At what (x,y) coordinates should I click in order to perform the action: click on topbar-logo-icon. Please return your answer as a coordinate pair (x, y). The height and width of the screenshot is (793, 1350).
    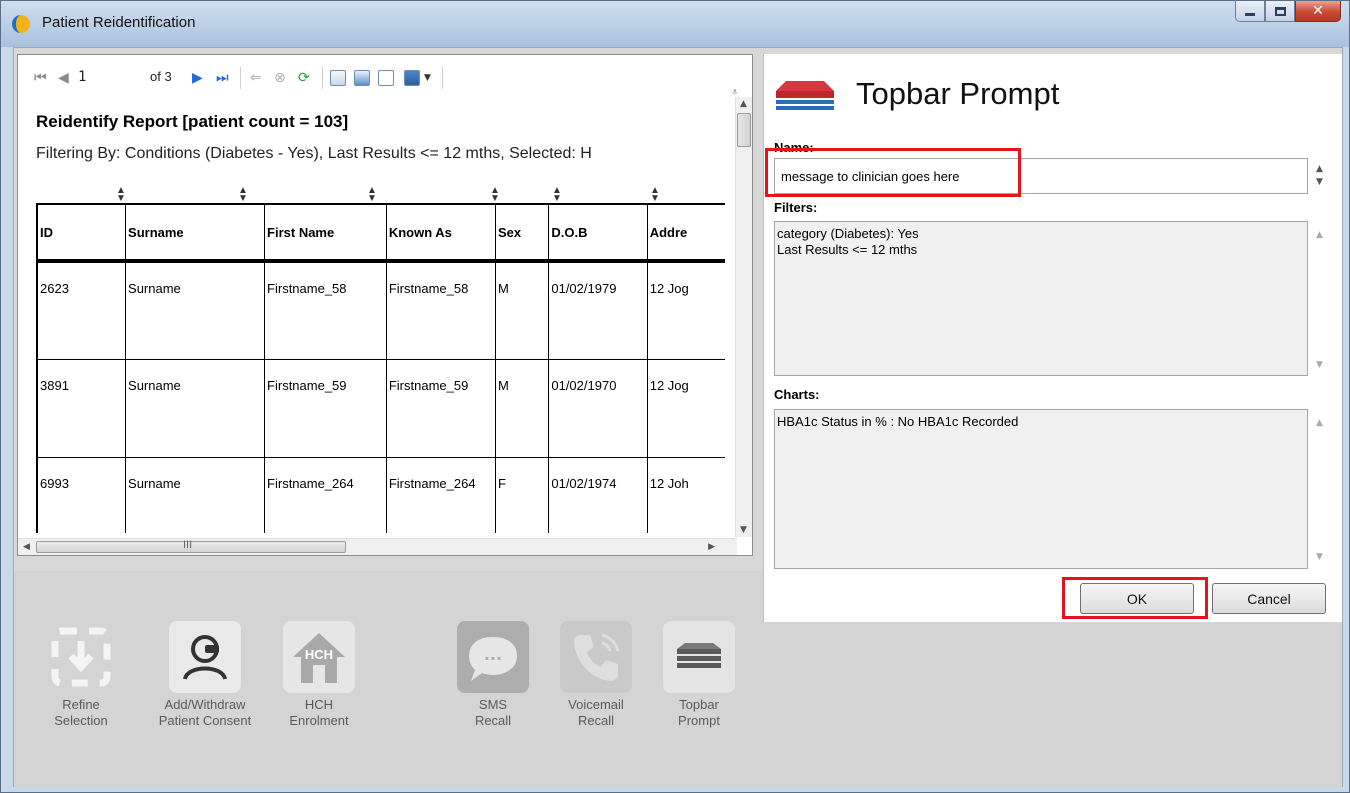
    Looking at the image, I should click on (805, 95).